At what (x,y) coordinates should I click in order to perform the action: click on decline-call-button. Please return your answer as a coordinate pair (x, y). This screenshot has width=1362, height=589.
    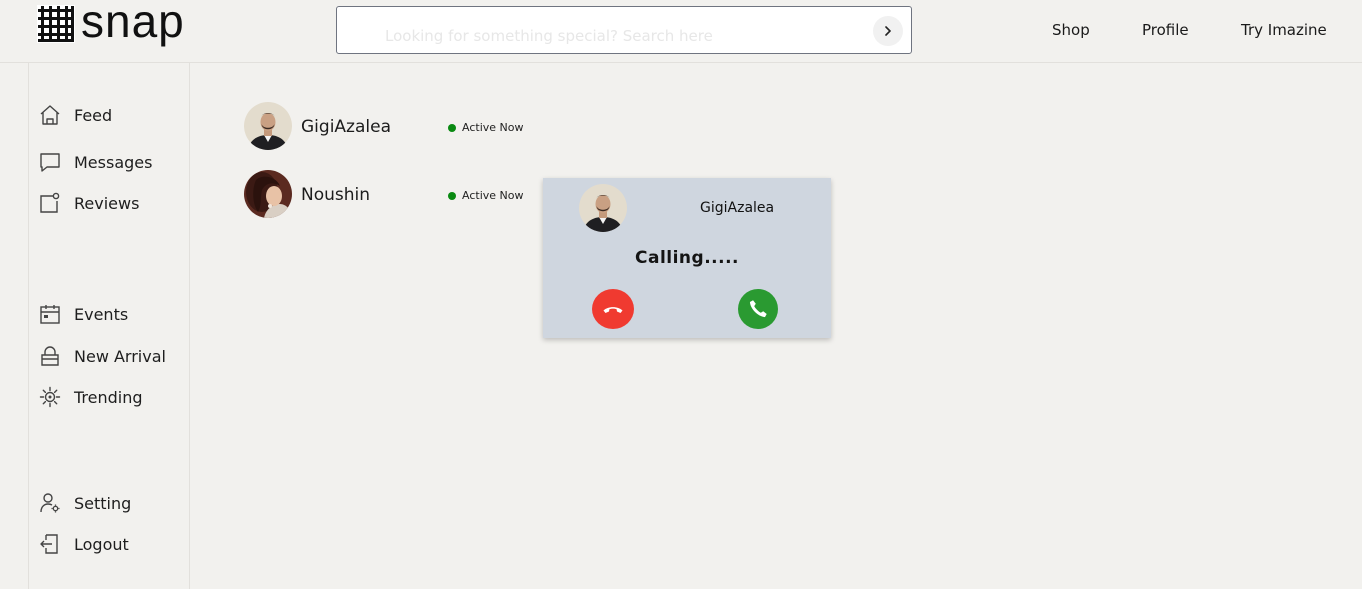
    Looking at the image, I should click on (613, 309).